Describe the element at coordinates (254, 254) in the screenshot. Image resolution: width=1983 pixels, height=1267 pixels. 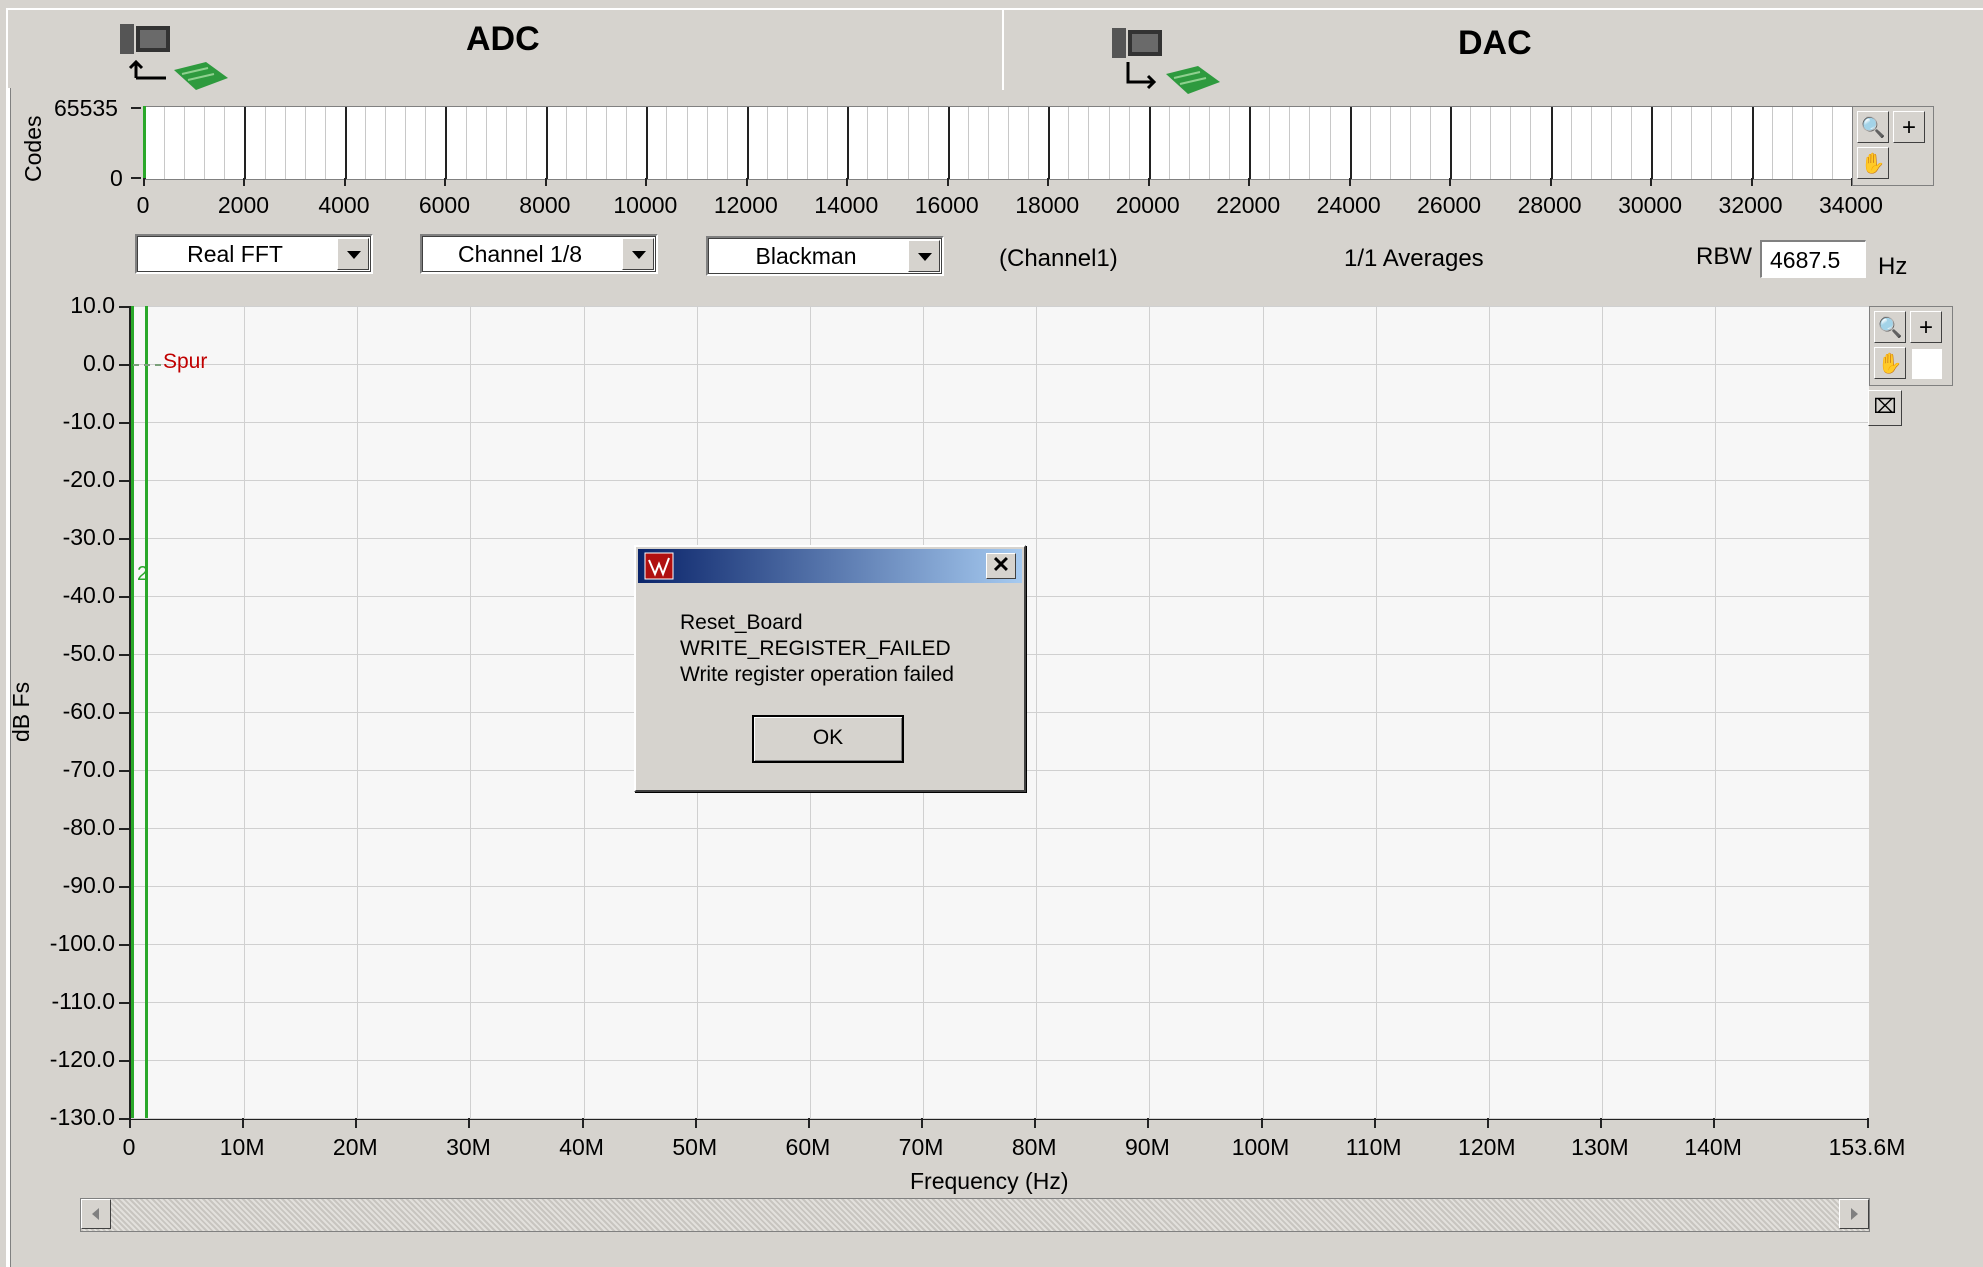
I see `fft-type-dropdown: Real FFT` at that location.